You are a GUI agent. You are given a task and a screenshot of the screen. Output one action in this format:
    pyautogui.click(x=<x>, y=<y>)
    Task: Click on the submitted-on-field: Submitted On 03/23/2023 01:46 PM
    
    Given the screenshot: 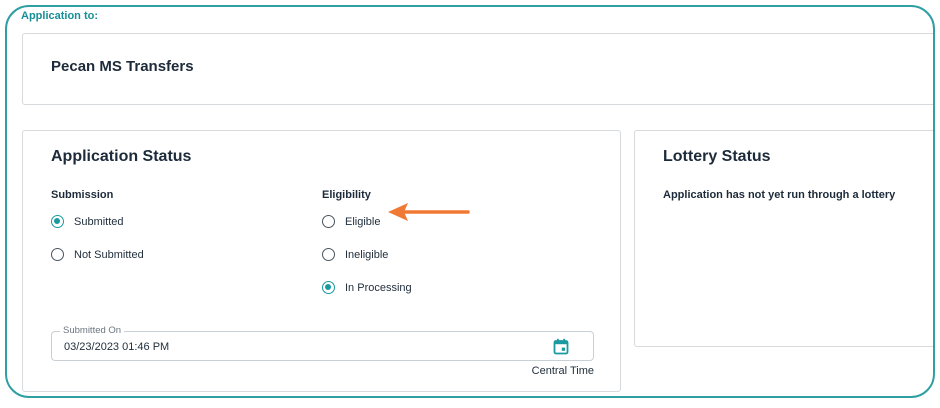 What is the action you would take?
    pyautogui.click(x=322, y=343)
    